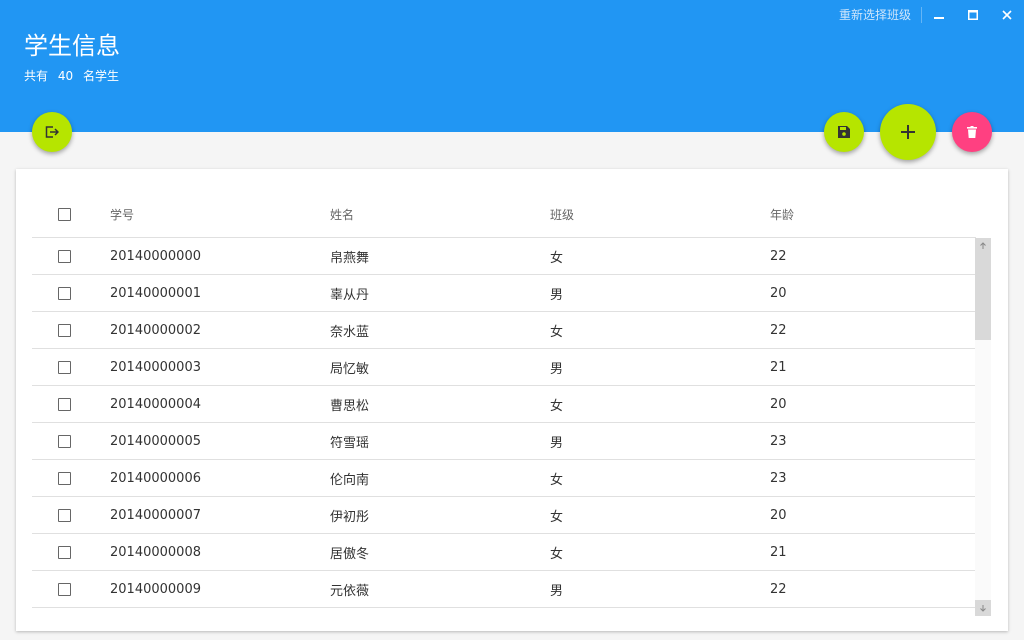 The image size is (1024, 640). Describe the element at coordinates (350, 332) in the screenshot. I see `student-name: 奈水蓝` at that location.